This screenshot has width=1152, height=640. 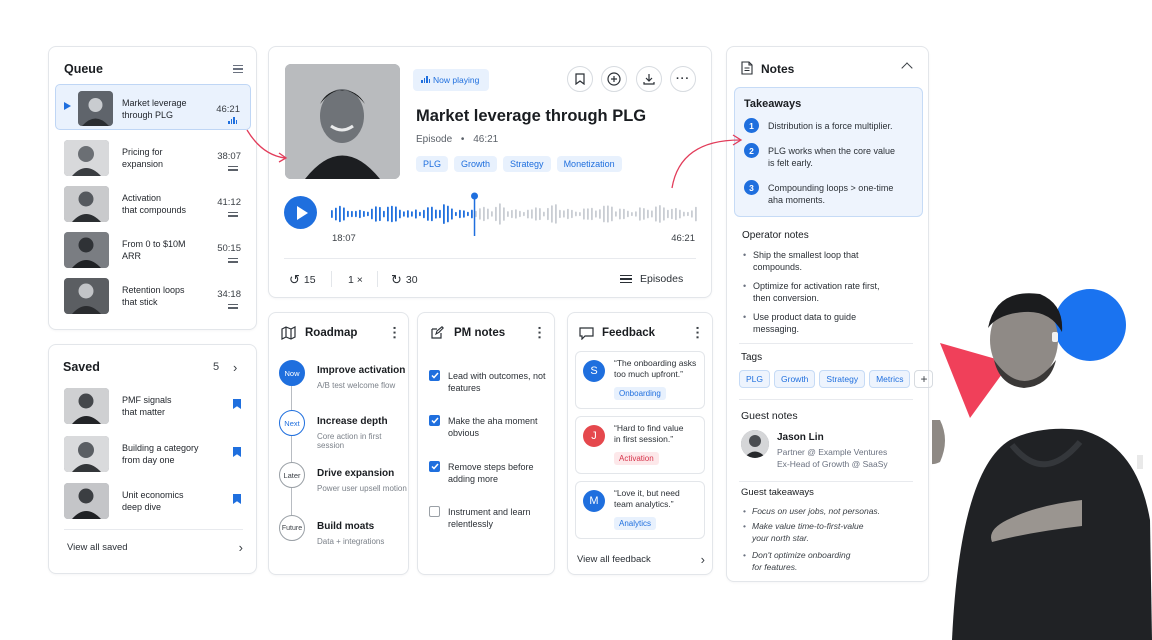 What do you see at coordinates (434, 511) in the screenshot?
I see `checkbox-unchecked` at bounding box center [434, 511].